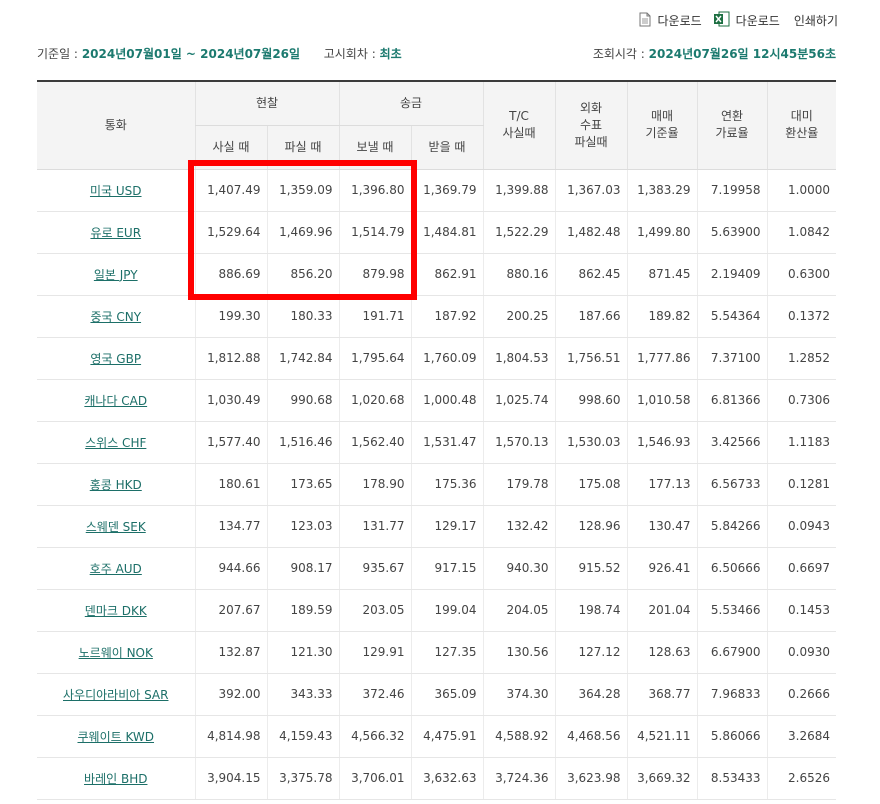  I want to click on rate-cell-check: 198.74, so click(590, 610).